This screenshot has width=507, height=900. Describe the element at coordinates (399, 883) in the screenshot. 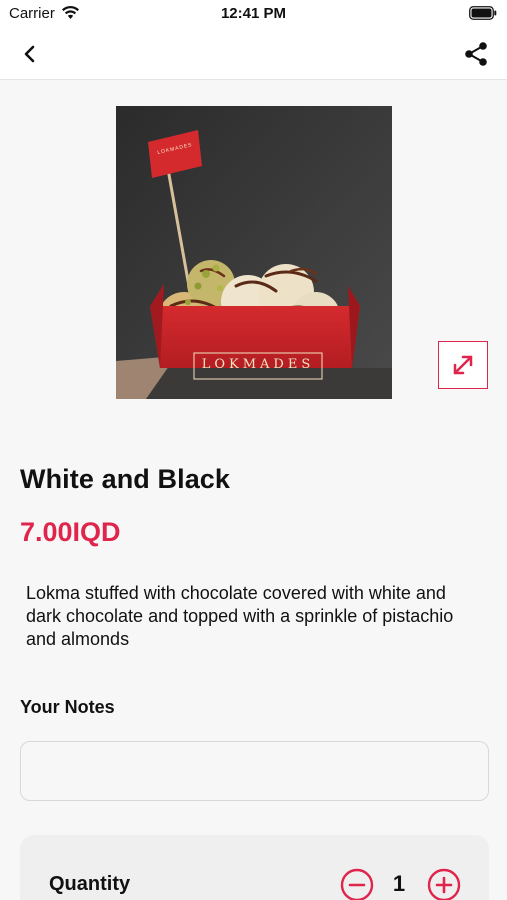

I see `quantity-value: 1` at that location.